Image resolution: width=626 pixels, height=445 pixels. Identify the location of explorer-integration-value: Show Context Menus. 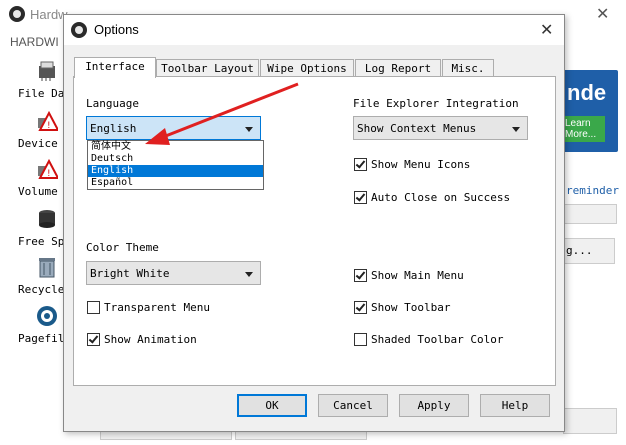
(417, 128).